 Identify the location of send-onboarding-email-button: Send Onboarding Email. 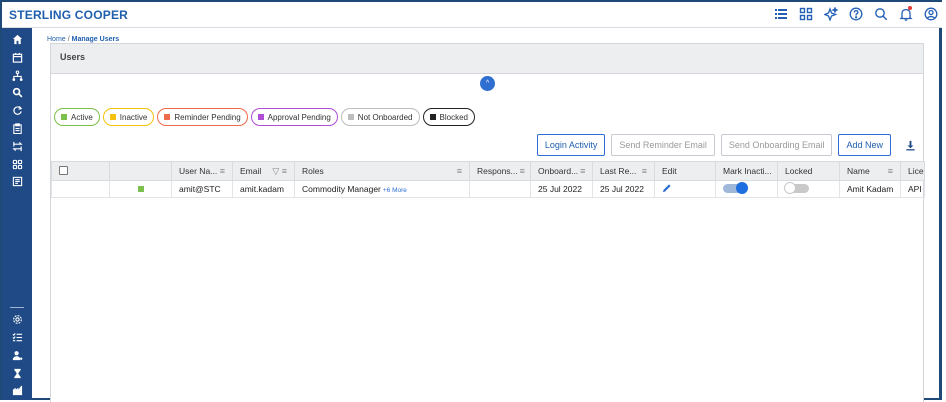
(776, 145).